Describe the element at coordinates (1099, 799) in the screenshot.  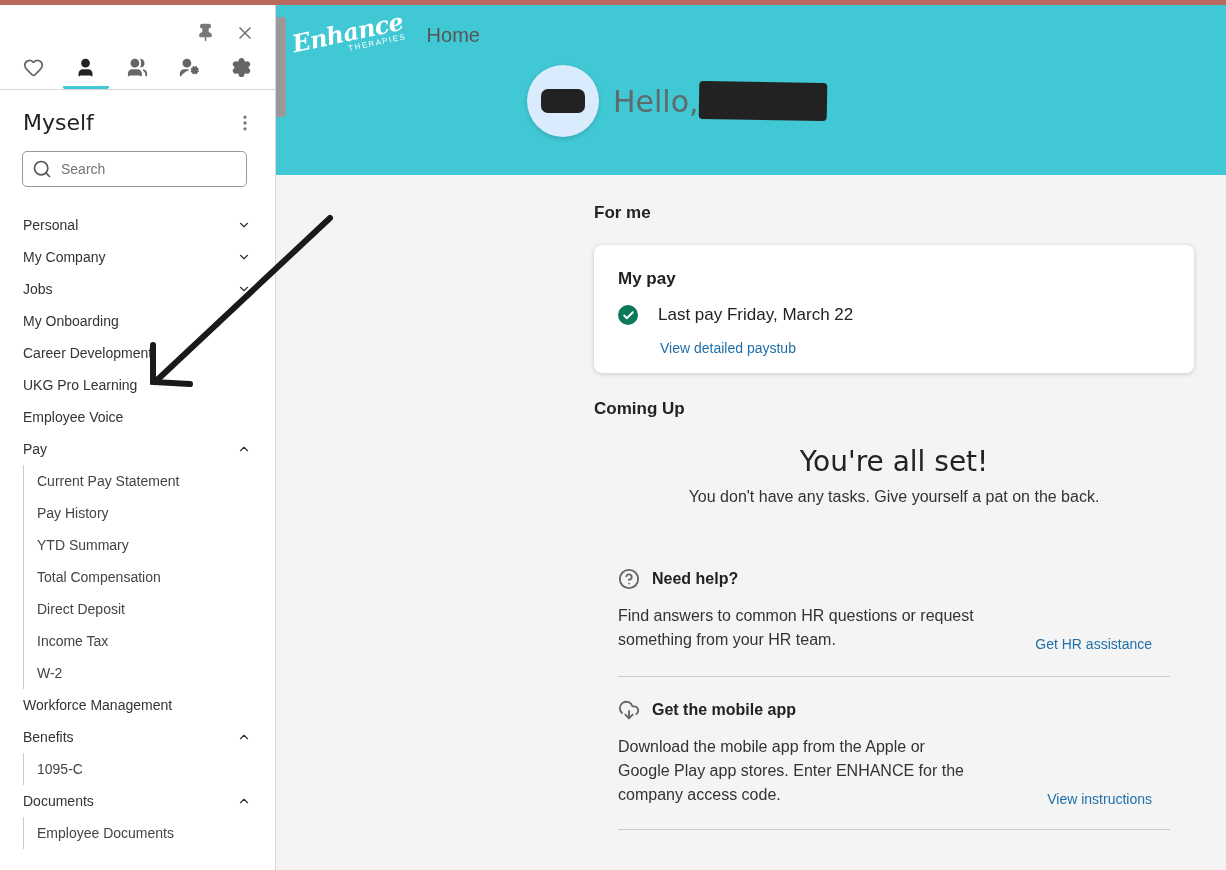
I see `section-link: View instructions` at that location.